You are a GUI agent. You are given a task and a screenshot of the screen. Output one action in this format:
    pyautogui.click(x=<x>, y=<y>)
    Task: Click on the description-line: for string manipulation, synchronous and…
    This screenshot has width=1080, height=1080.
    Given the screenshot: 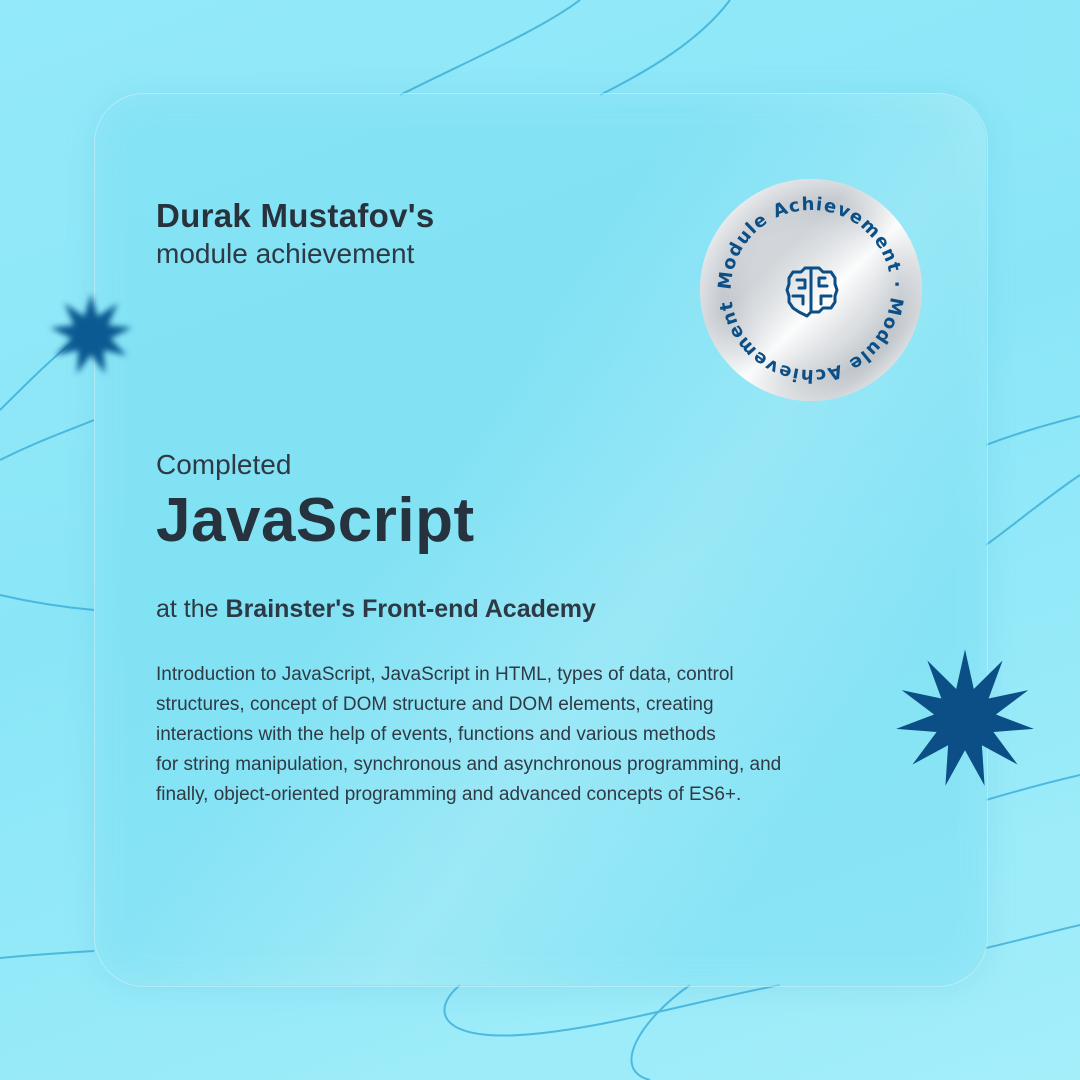 What is the action you would take?
    pyautogui.click(x=469, y=764)
    